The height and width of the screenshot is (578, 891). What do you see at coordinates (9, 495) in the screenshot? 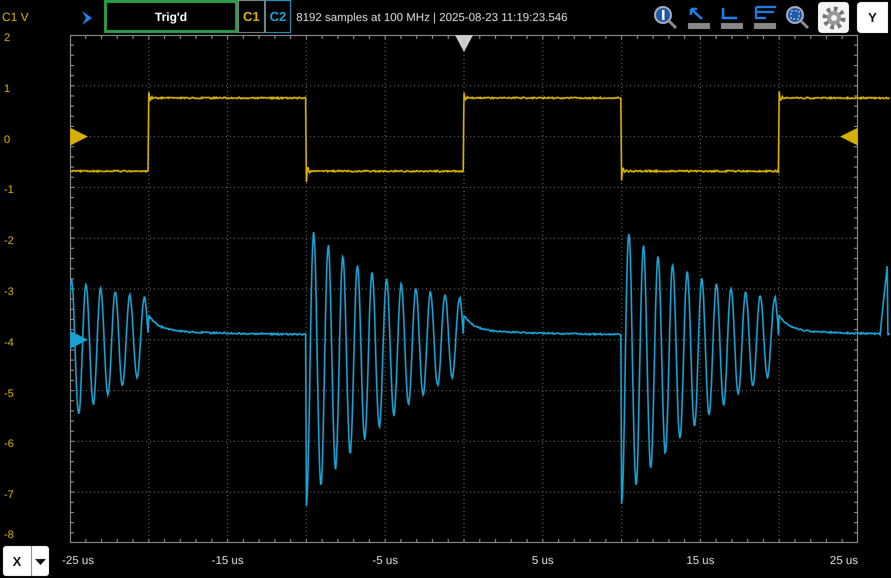
I see `y-axis-label: -7` at bounding box center [9, 495].